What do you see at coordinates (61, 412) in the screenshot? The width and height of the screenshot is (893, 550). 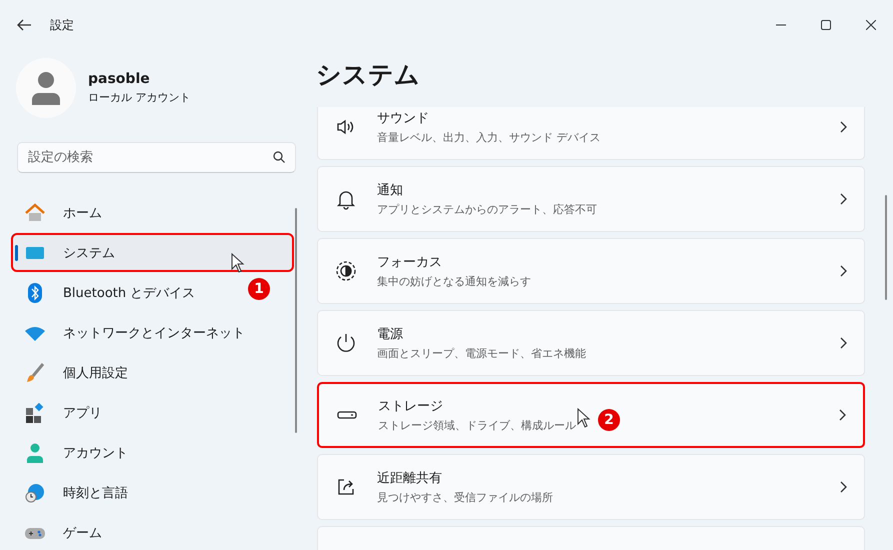 I see `nav-item: アプリ` at bounding box center [61, 412].